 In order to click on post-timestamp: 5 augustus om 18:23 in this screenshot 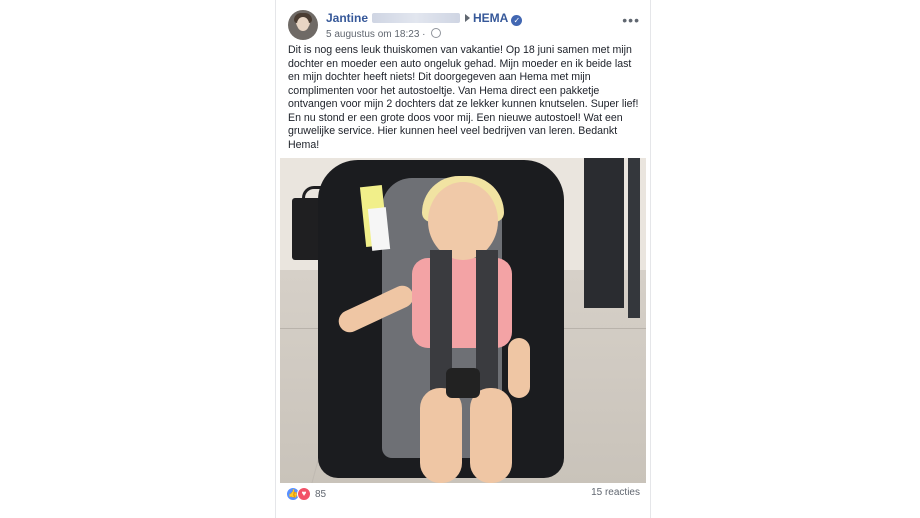, I will do `click(372, 34)`.